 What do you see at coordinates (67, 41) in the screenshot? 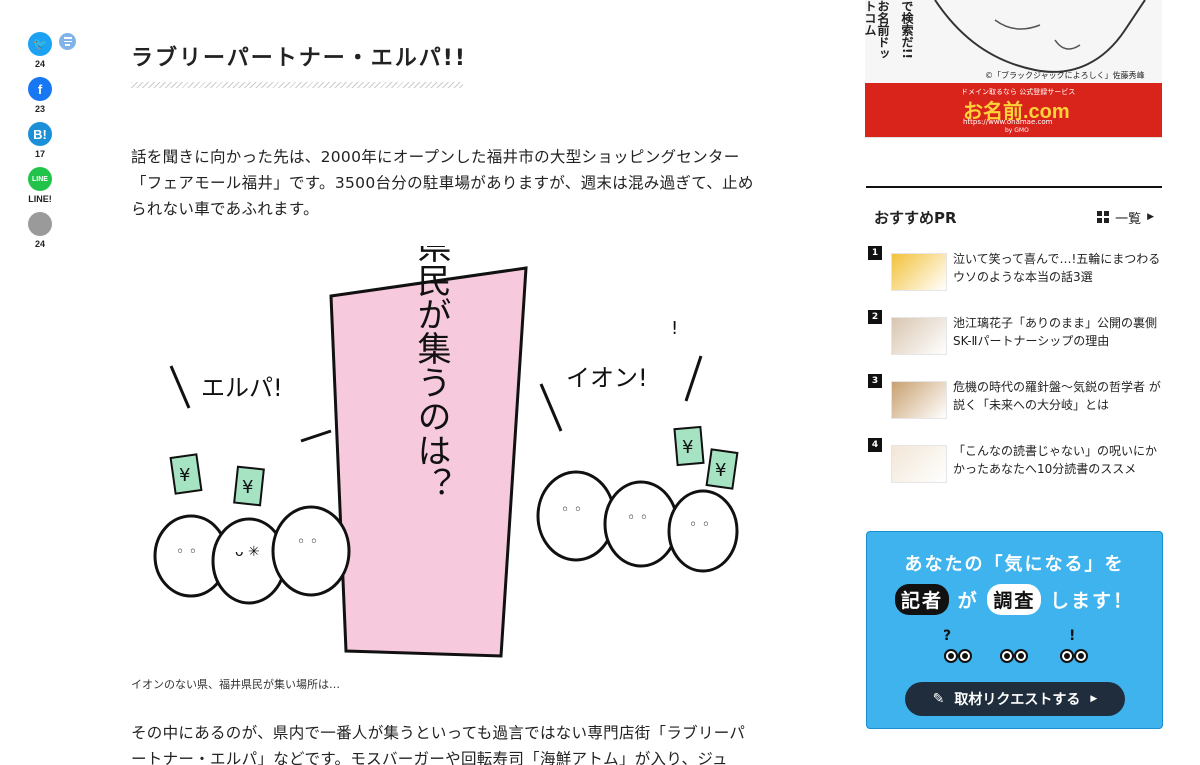
I see `memo-icon` at bounding box center [67, 41].